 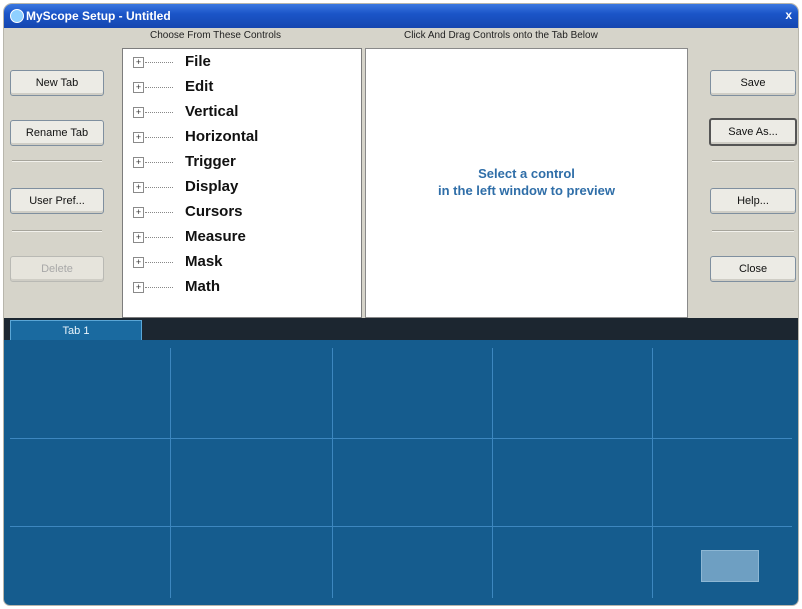 I want to click on tree-item-trigger: + Trigger, so click(x=228, y=164).